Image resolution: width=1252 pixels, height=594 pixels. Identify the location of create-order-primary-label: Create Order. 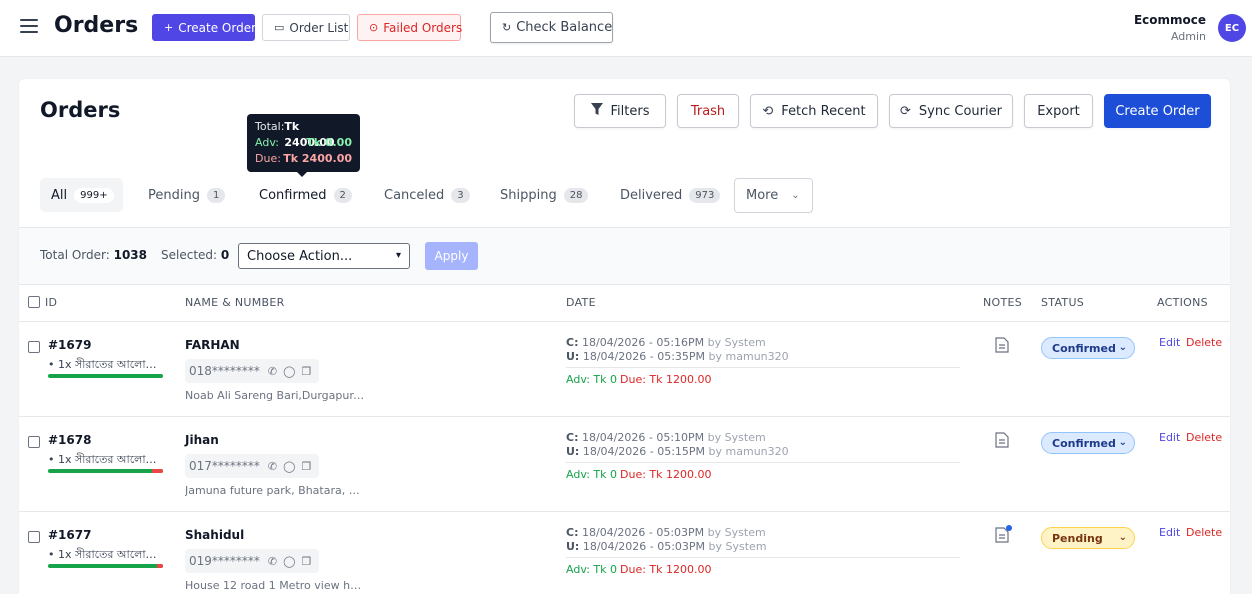
(1157, 111).